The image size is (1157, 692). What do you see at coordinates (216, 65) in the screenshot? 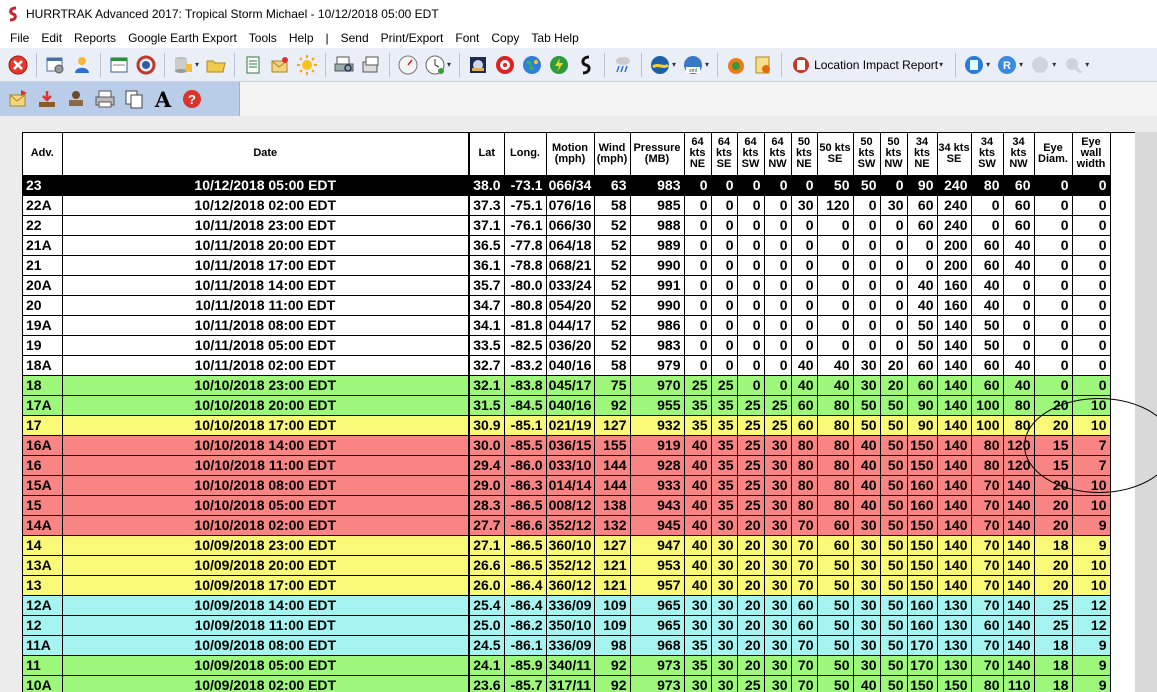
I see `open-folder-icon` at bounding box center [216, 65].